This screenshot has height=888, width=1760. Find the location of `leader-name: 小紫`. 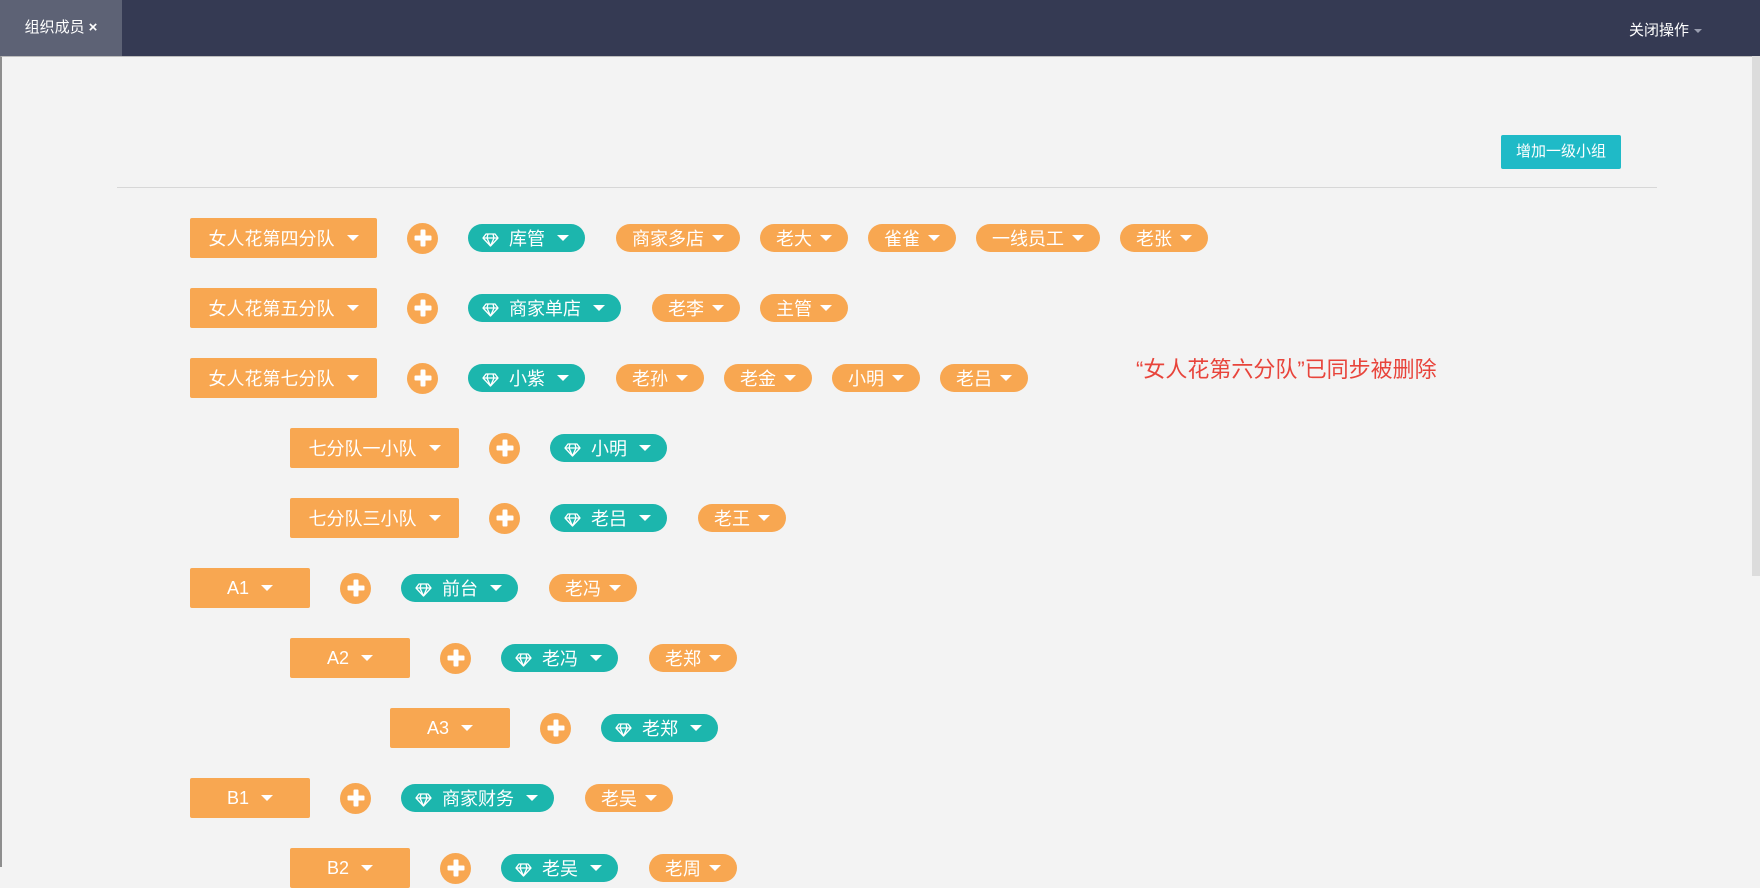

leader-name: 小紫 is located at coordinates (527, 379).